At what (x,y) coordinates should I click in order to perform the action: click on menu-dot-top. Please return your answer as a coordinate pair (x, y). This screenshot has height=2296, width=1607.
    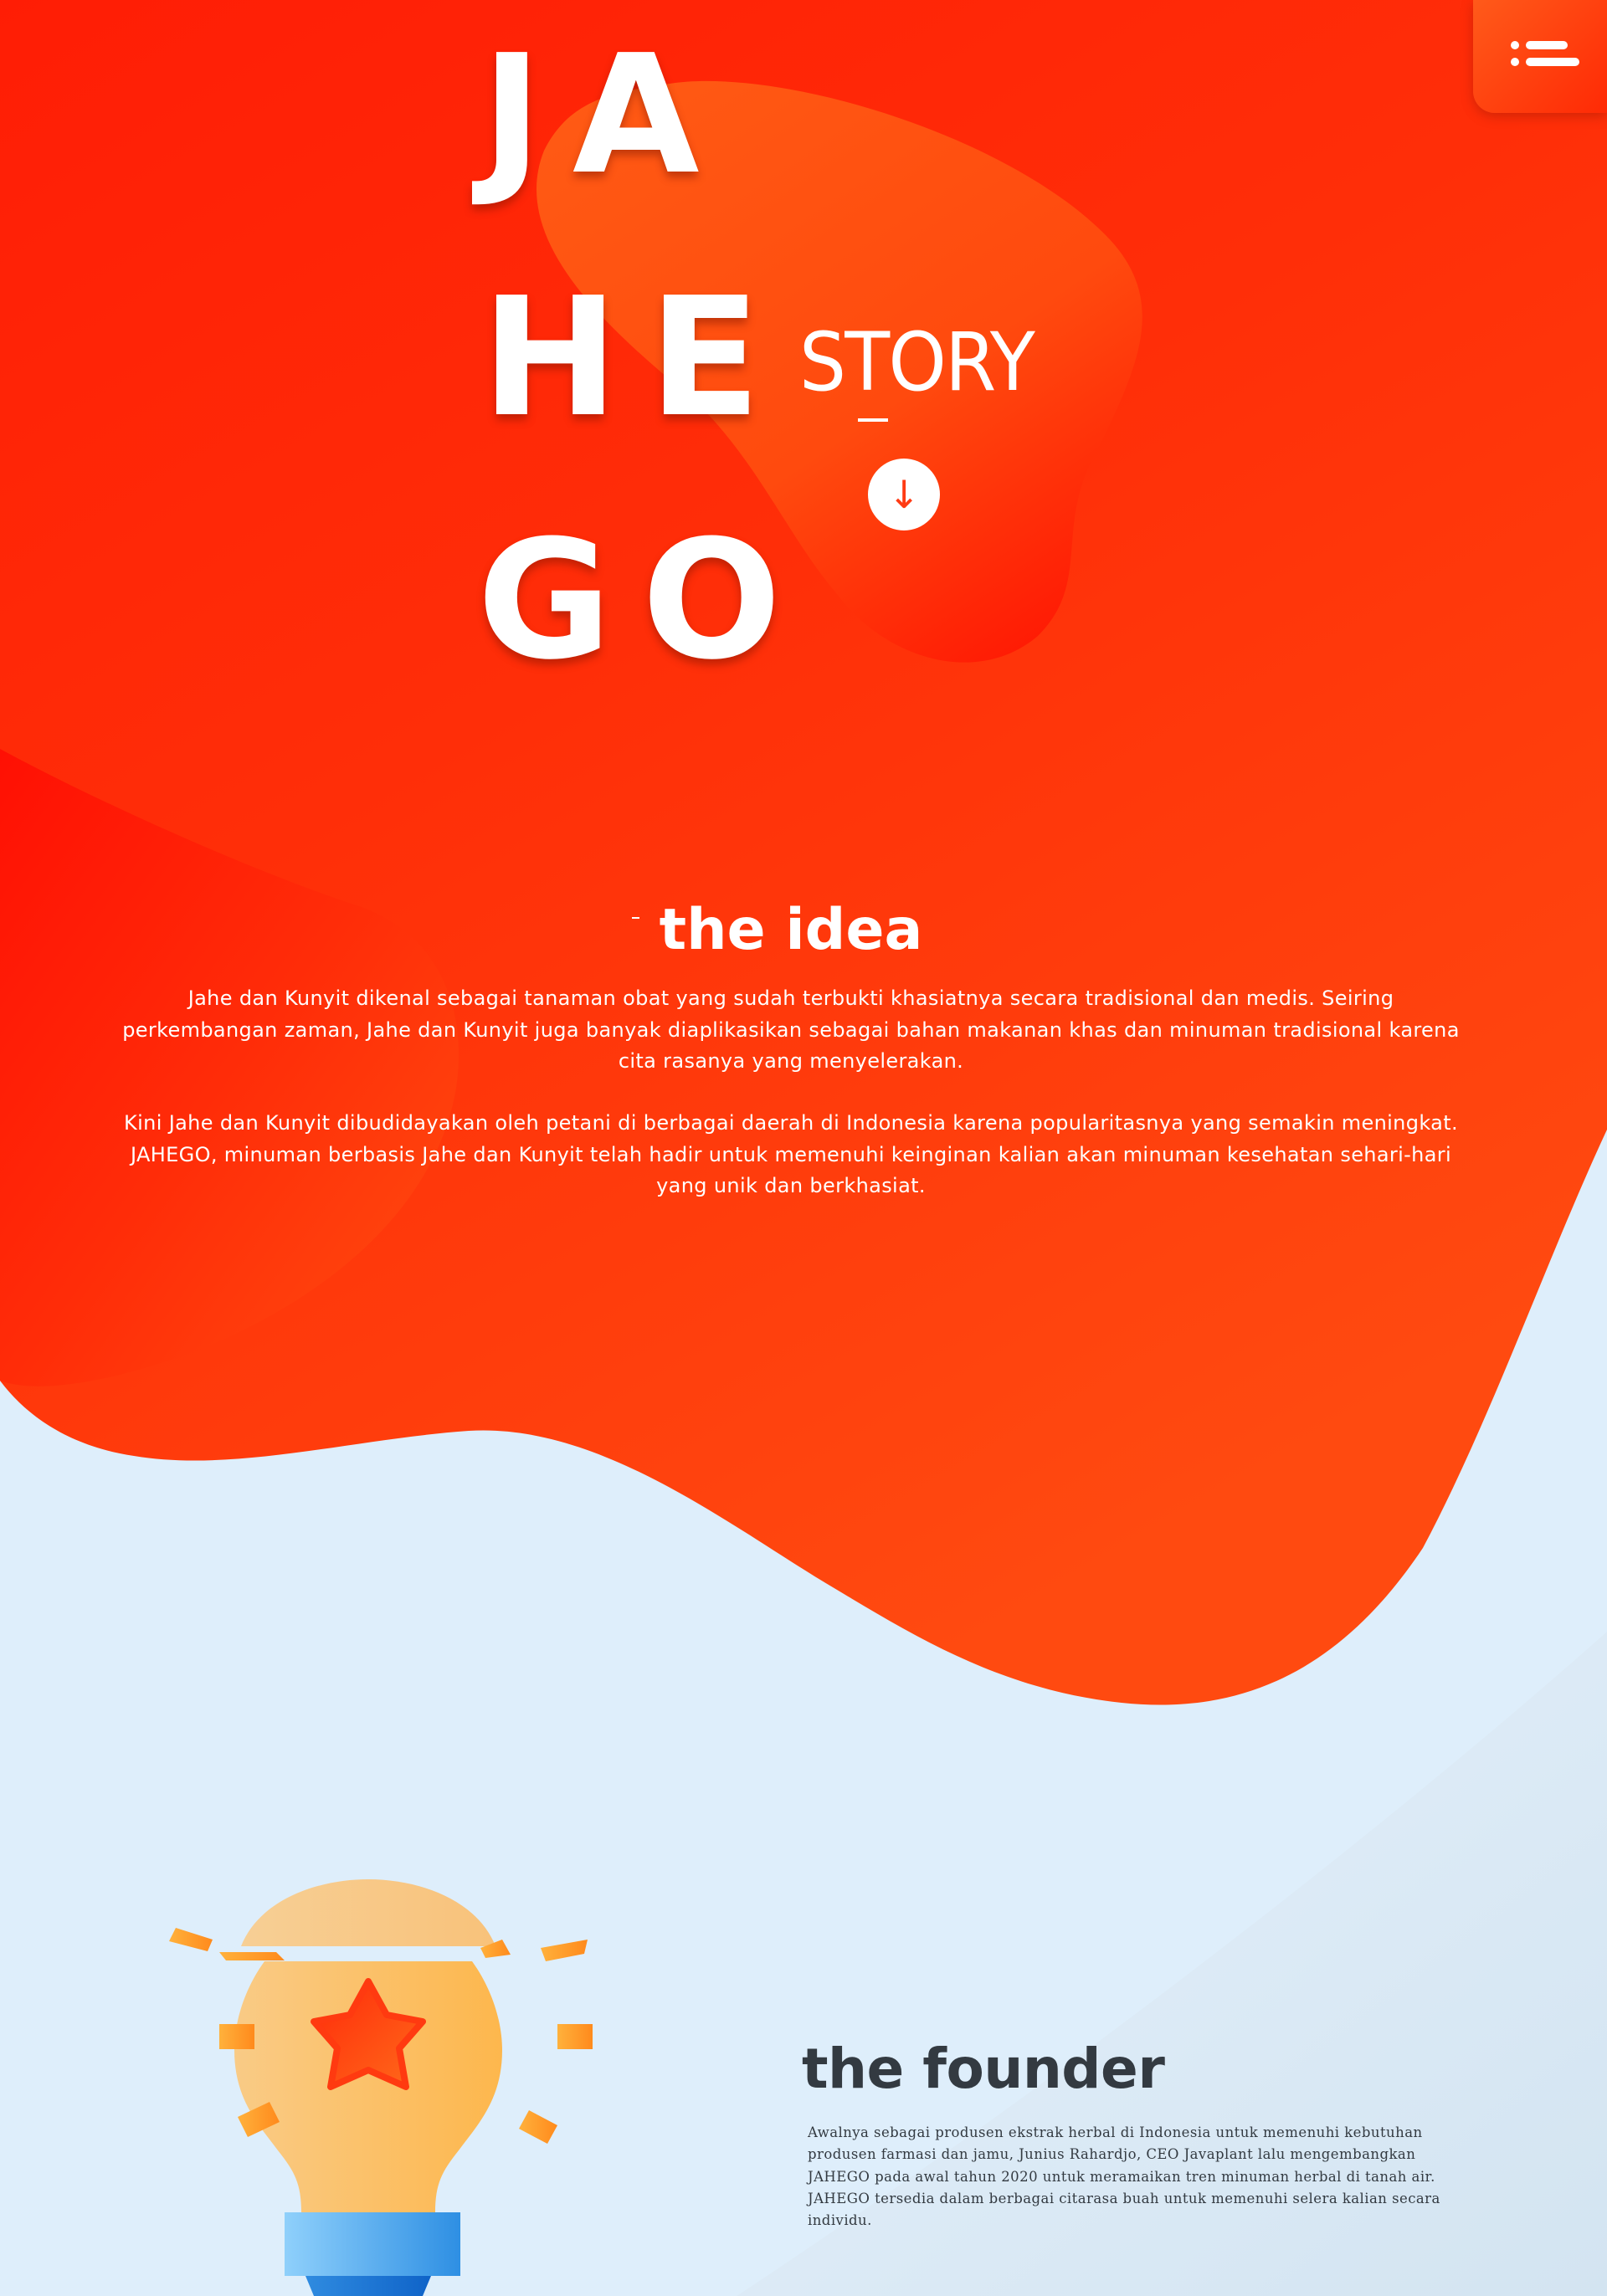
    Looking at the image, I should click on (1515, 45).